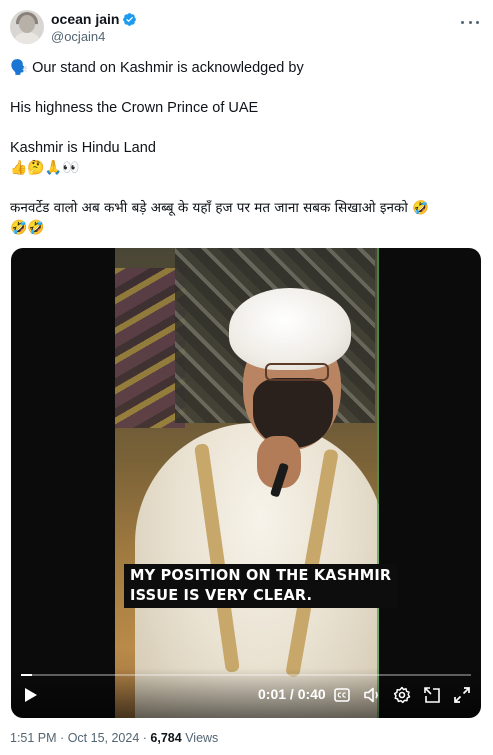  I want to click on more-options-icon, so click(470, 22).